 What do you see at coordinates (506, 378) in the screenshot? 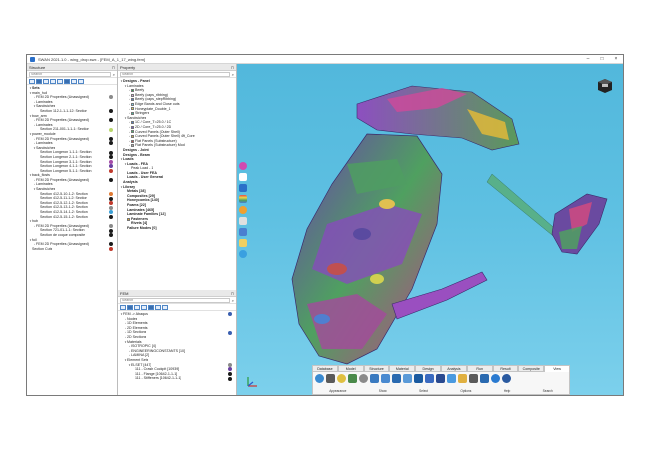
I see `search-tool-icon` at bounding box center [506, 378].